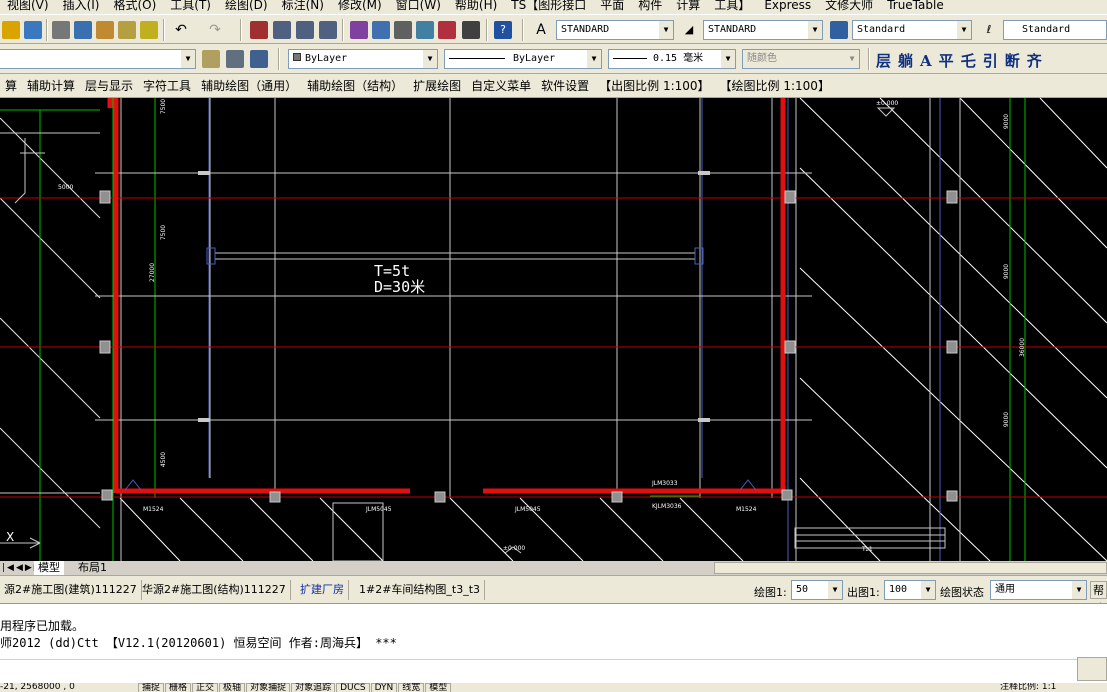 This screenshot has height=692, width=1107. What do you see at coordinates (418, 5) in the screenshot?
I see `menu-item: 窗口(W)` at bounding box center [418, 5].